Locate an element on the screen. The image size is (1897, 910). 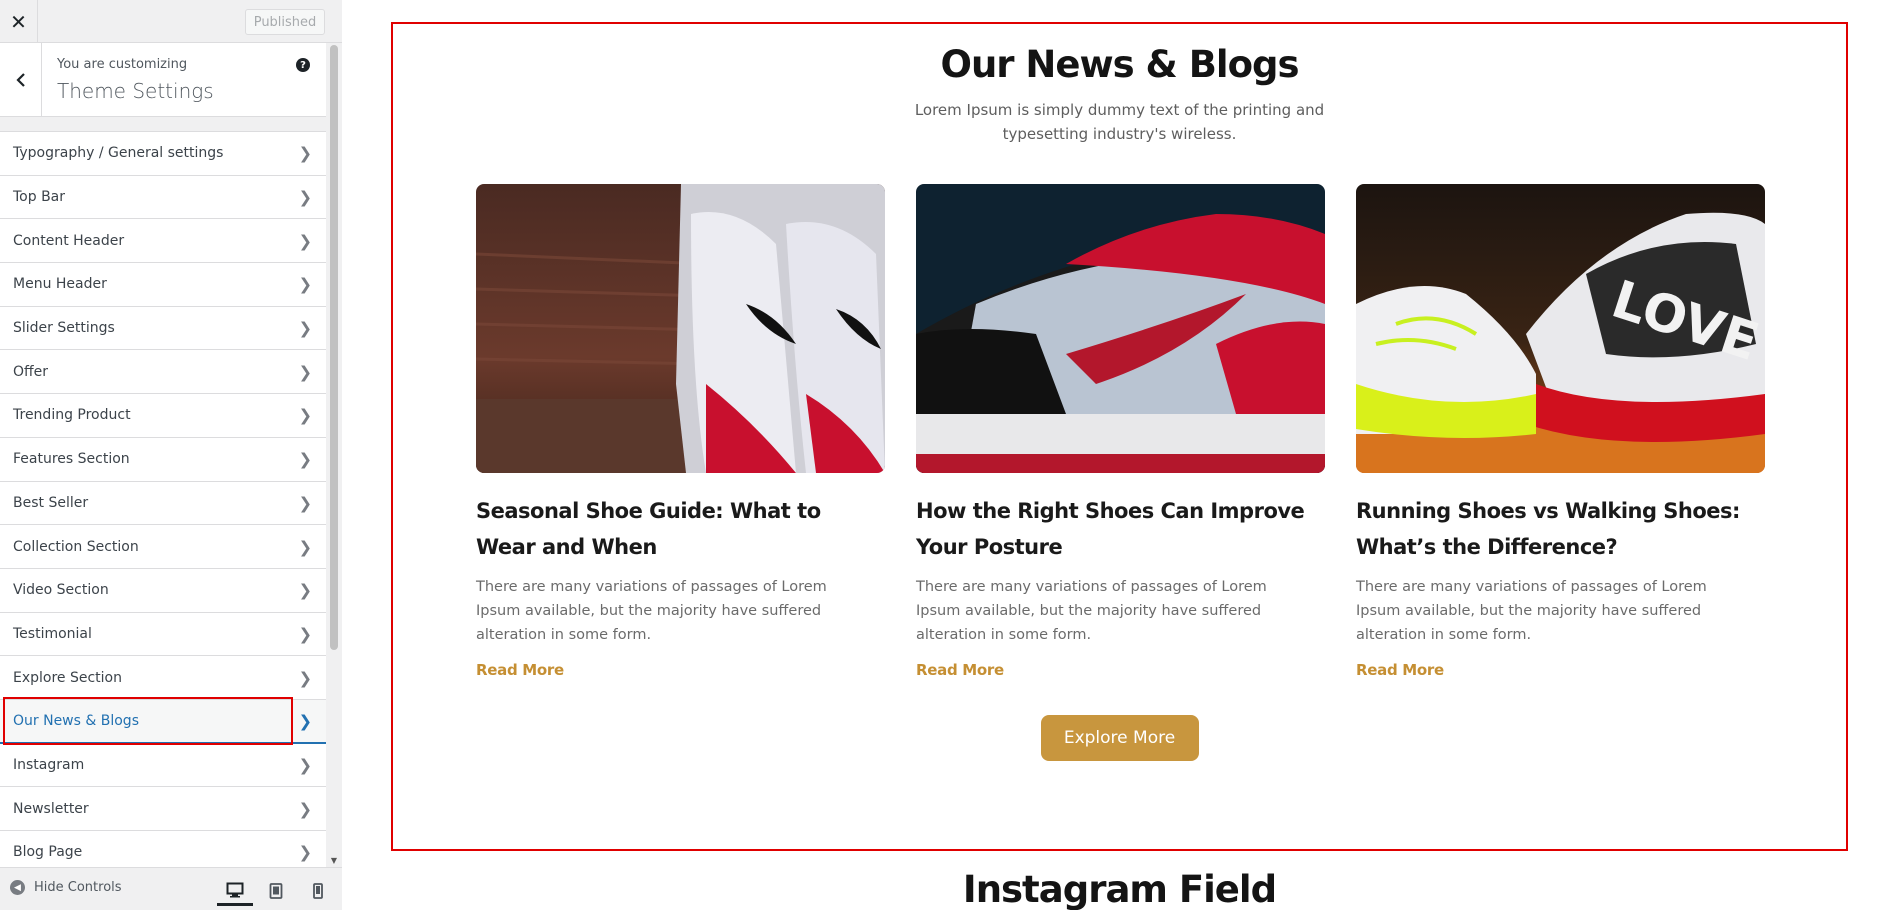
collapse-icon: ◀ is located at coordinates (17, 887).